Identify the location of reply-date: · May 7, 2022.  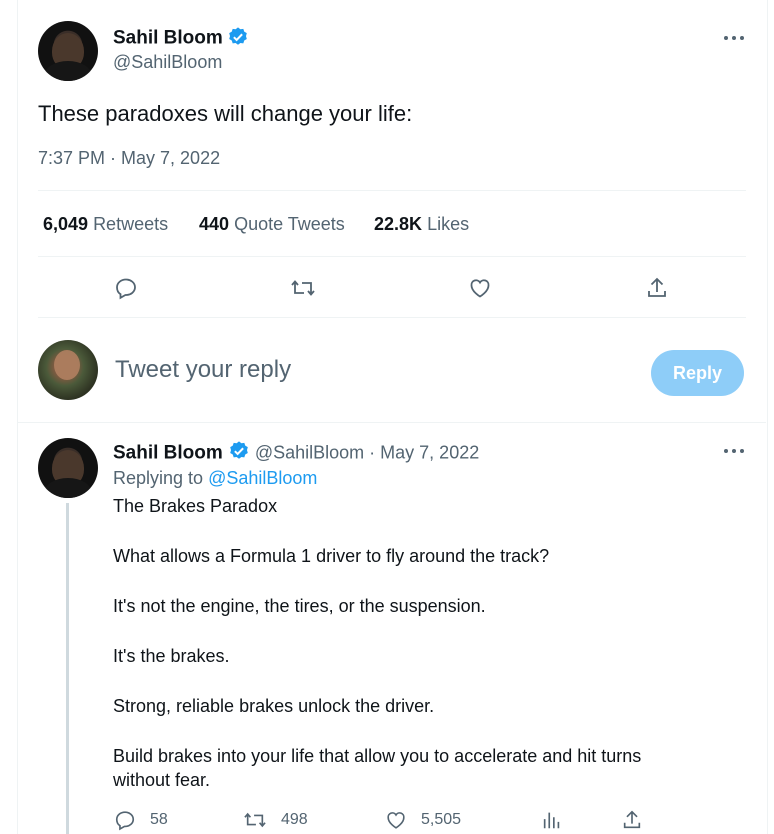
(424, 452).